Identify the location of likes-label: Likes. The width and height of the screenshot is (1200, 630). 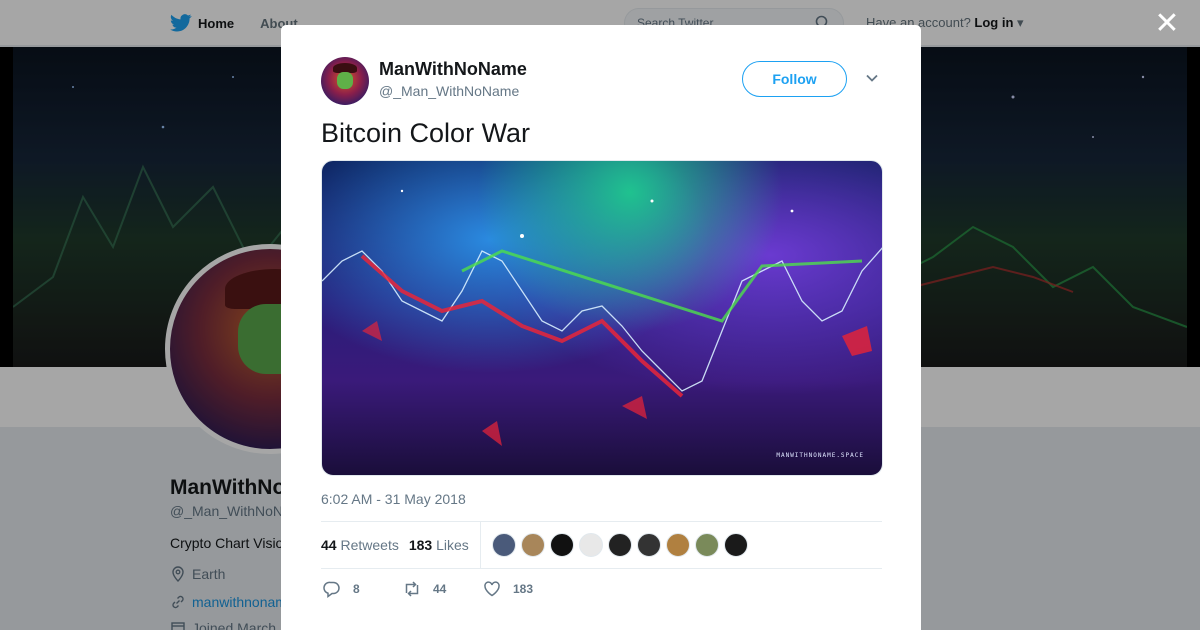
(452, 545).